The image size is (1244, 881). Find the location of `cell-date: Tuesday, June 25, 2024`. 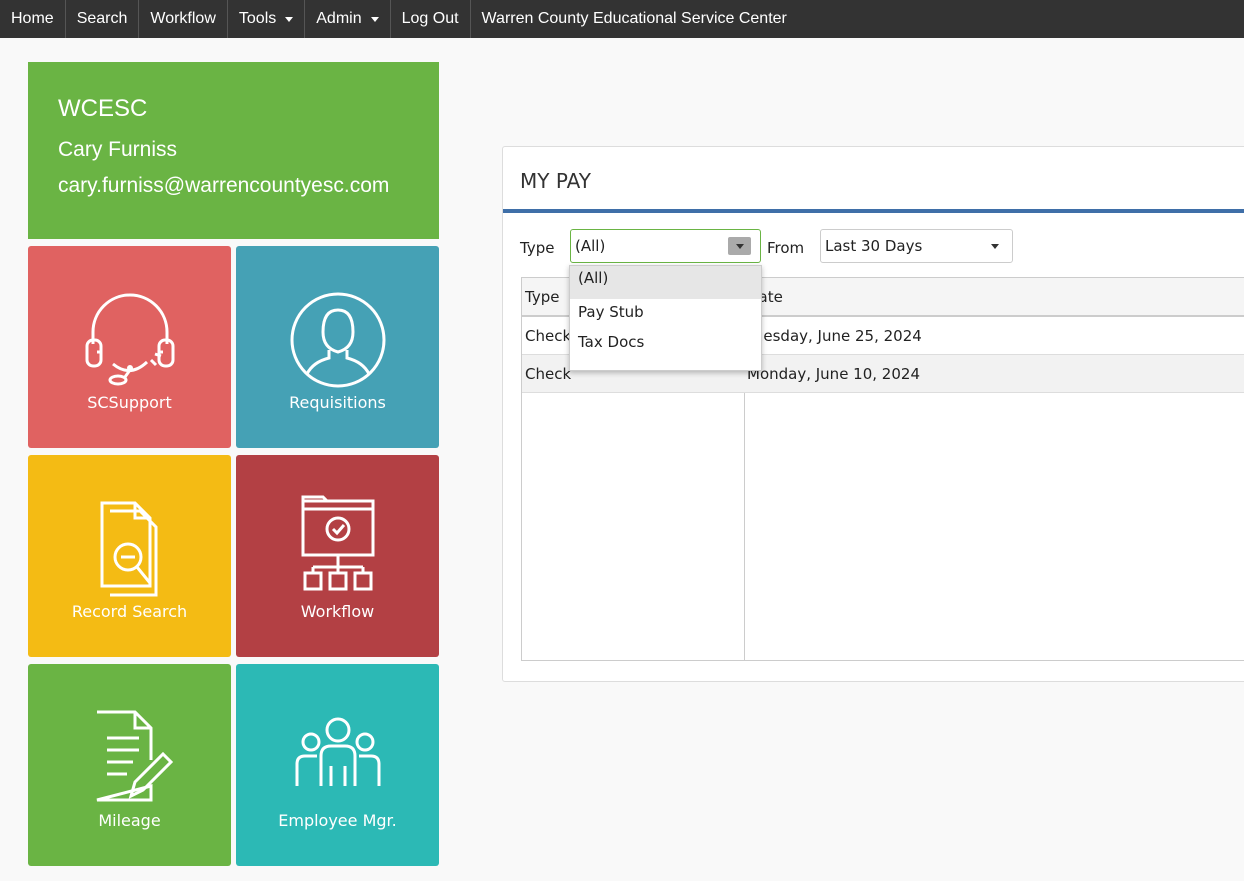

cell-date: Tuesday, June 25, 2024 is located at coordinates (834, 336).